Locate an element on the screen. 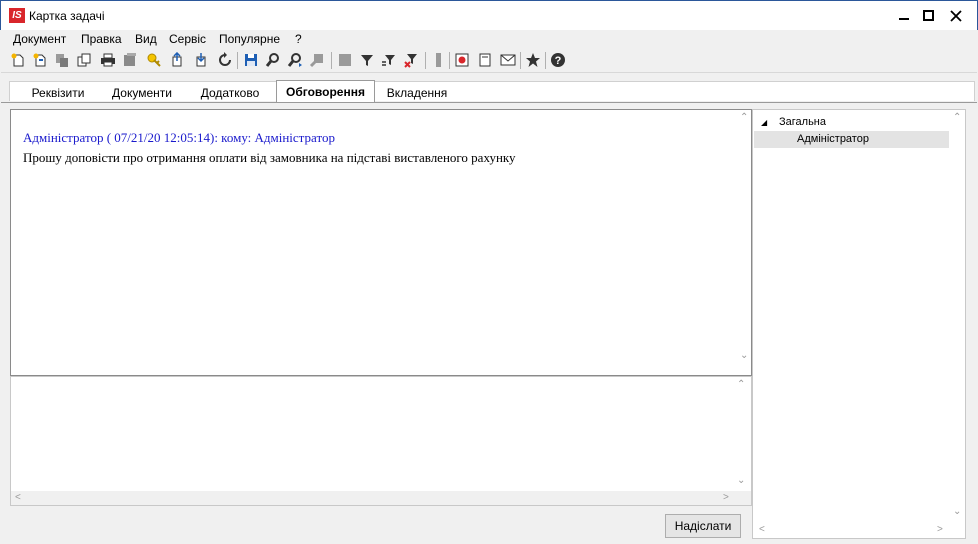  gray-stack-icon is located at coordinates (130, 59).